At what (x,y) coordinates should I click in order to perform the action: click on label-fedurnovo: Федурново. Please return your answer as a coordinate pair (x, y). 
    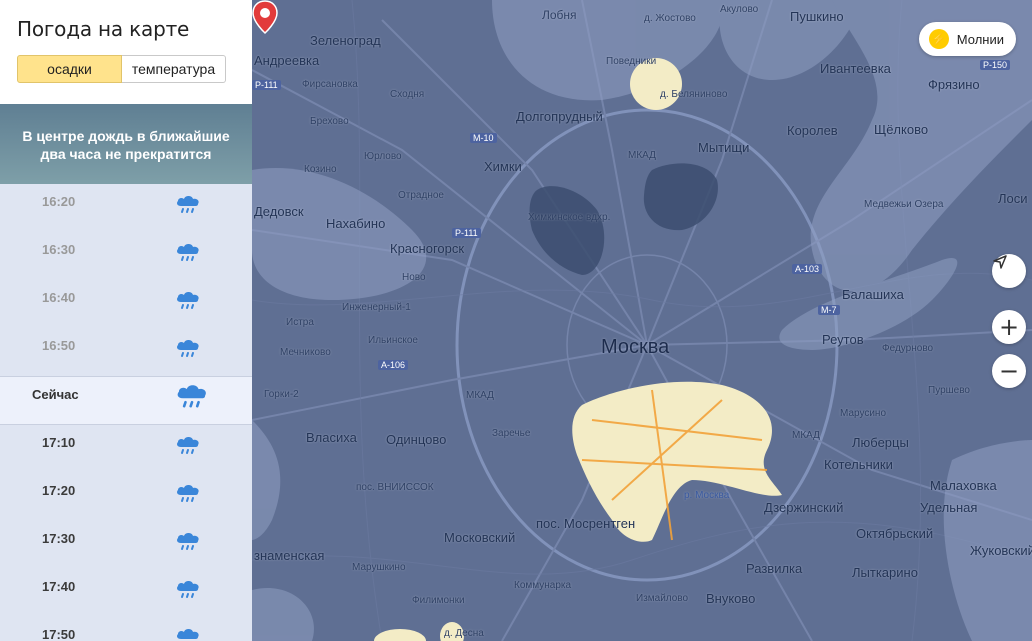
    Looking at the image, I should click on (908, 348).